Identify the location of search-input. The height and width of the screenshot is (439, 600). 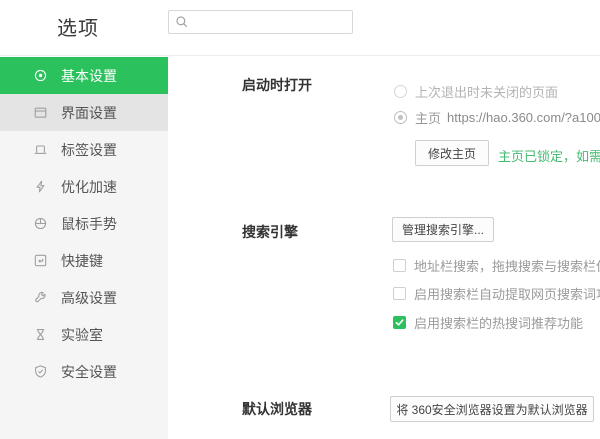
(272, 22).